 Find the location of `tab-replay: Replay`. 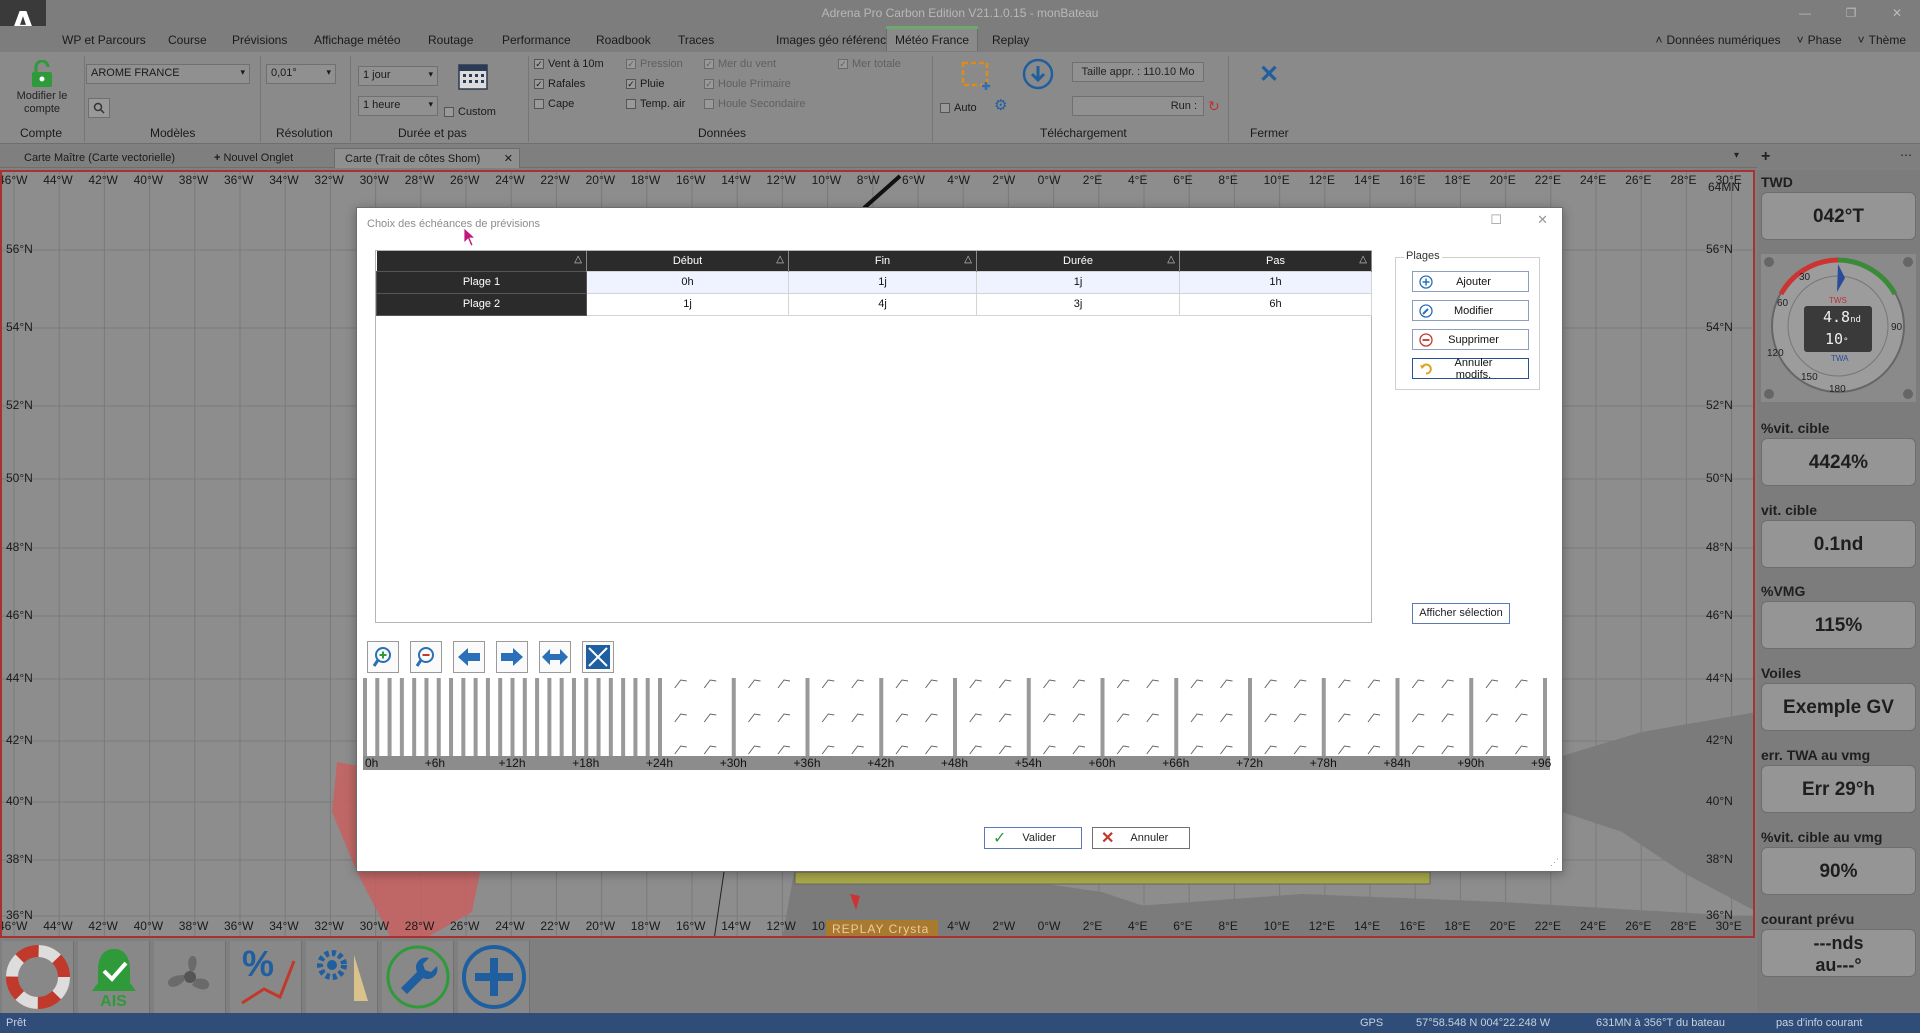

tab-replay: Replay is located at coordinates (1010, 40).